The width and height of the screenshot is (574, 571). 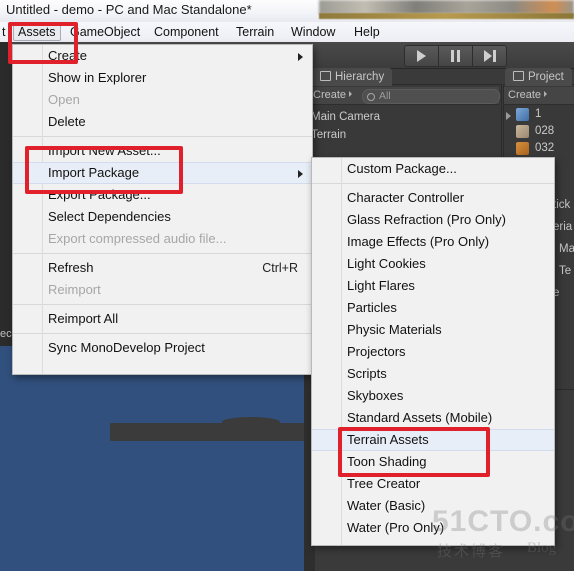 What do you see at coordinates (6, 194) in the screenshot?
I see `left-gutter: ec` at bounding box center [6, 194].